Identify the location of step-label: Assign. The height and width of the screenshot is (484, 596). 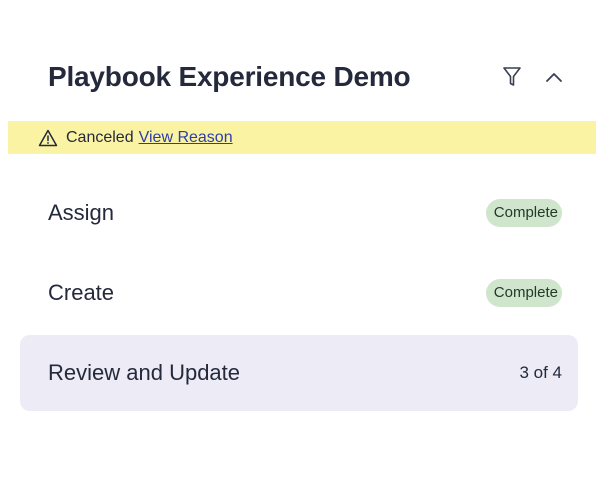
(81, 212).